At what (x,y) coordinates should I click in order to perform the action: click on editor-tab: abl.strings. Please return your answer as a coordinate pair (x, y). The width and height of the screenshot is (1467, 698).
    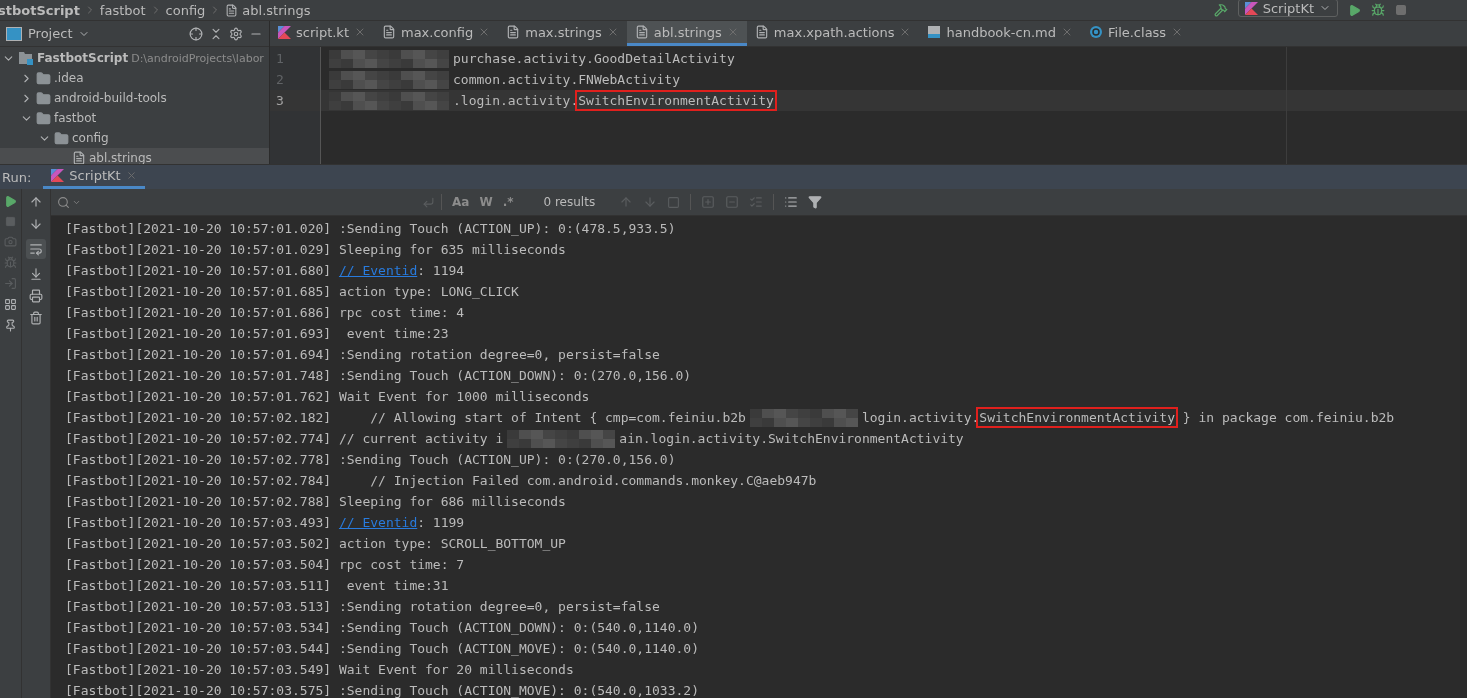
    Looking at the image, I should click on (686, 33).